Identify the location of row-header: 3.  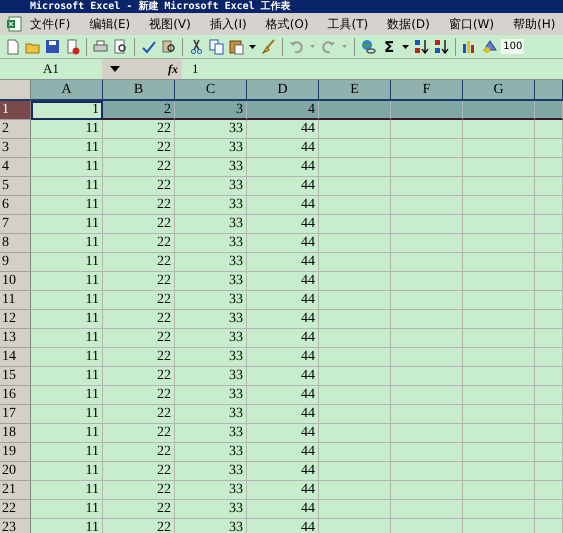
(15, 148).